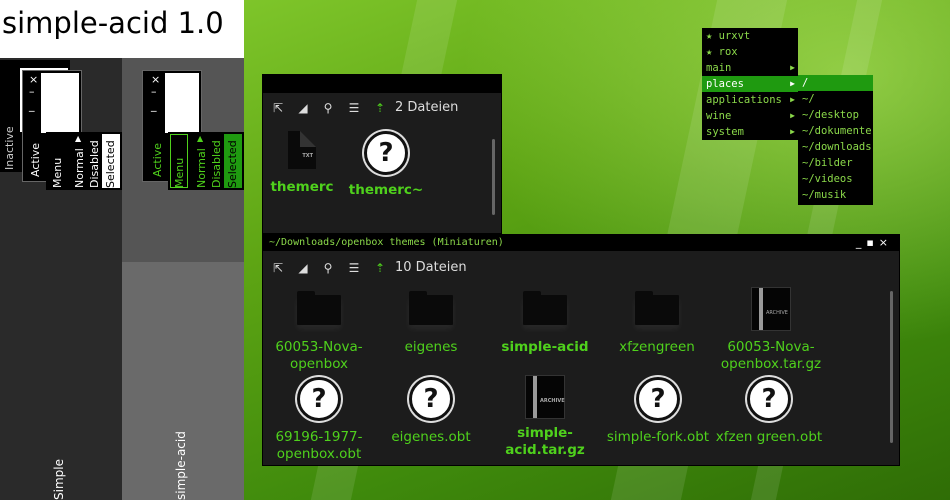 This screenshot has width=950, height=500. Describe the element at coordinates (545, 347) in the screenshot. I see `file-item-label: simple-acid` at that location.